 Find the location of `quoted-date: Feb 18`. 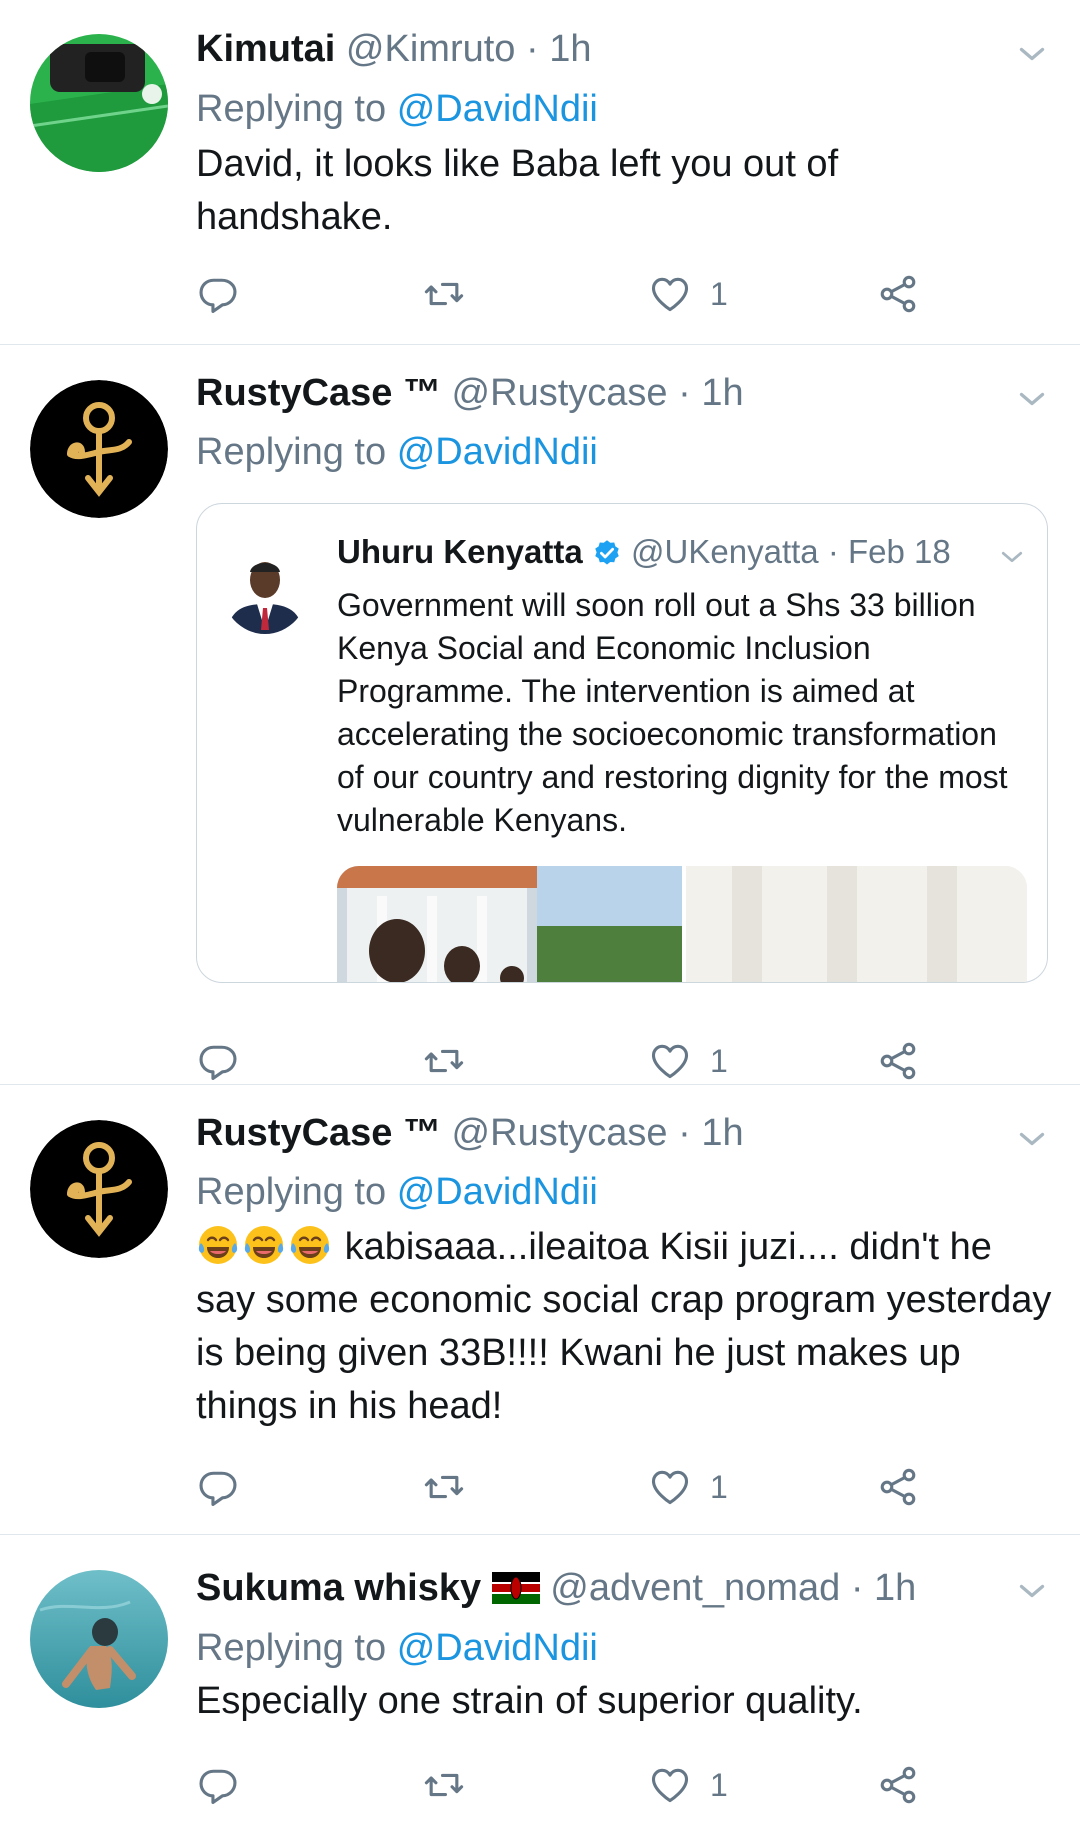

quoted-date: Feb 18 is located at coordinates (899, 551).